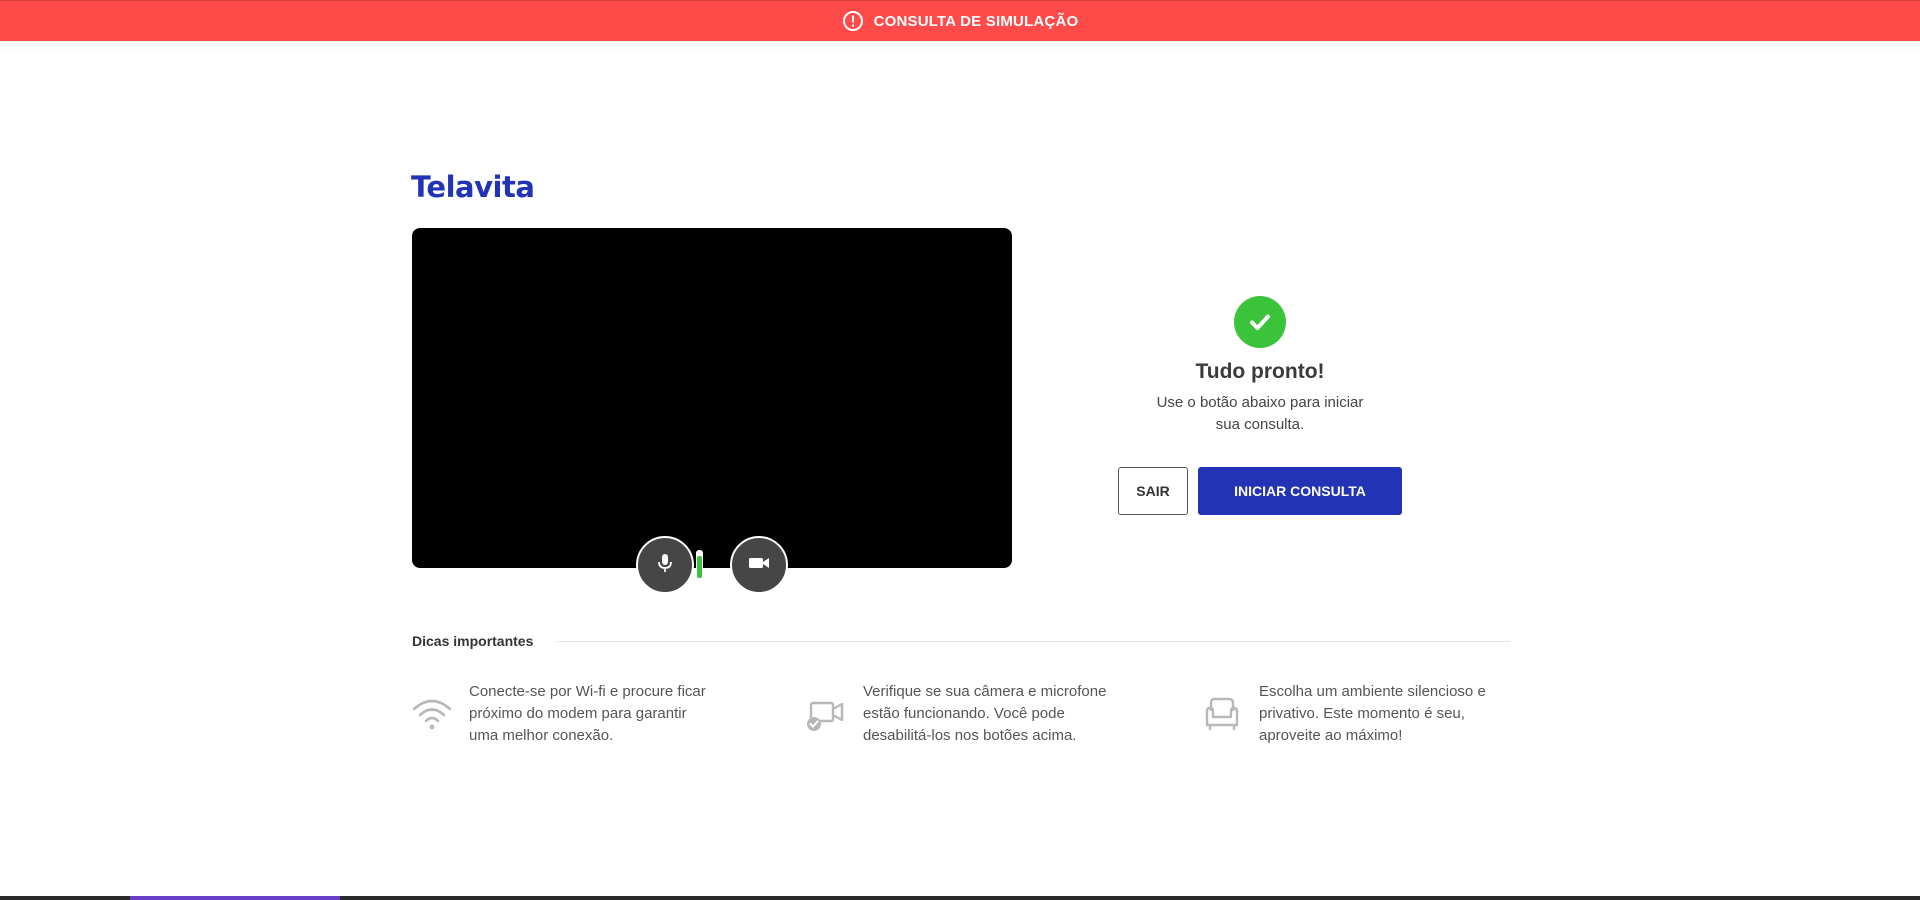  What do you see at coordinates (976, 21) in the screenshot?
I see `banner-text: CONSULTA DE SIMULAÇÃO` at bounding box center [976, 21].